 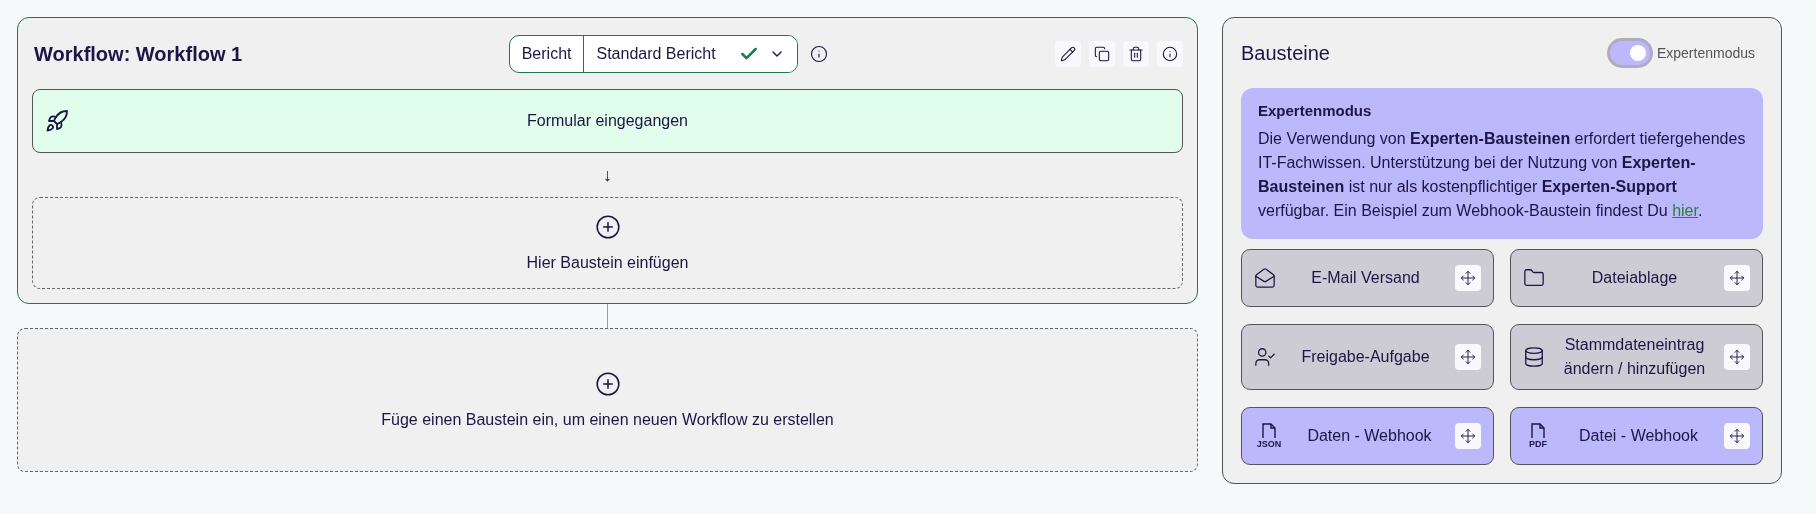 I want to click on info-button, so click(x=1170, y=54).